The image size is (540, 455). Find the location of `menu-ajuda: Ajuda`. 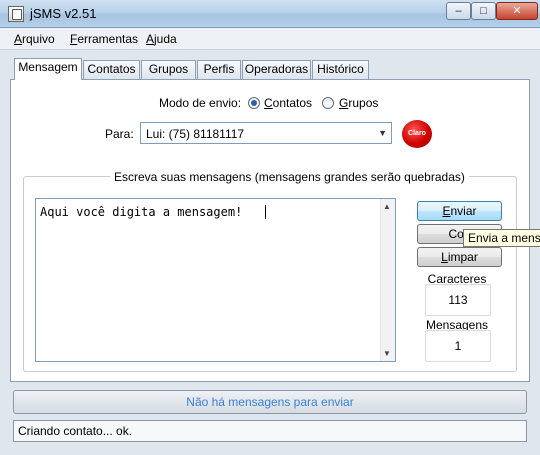

menu-ajuda: Ajuda is located at coordinates (161, 39).